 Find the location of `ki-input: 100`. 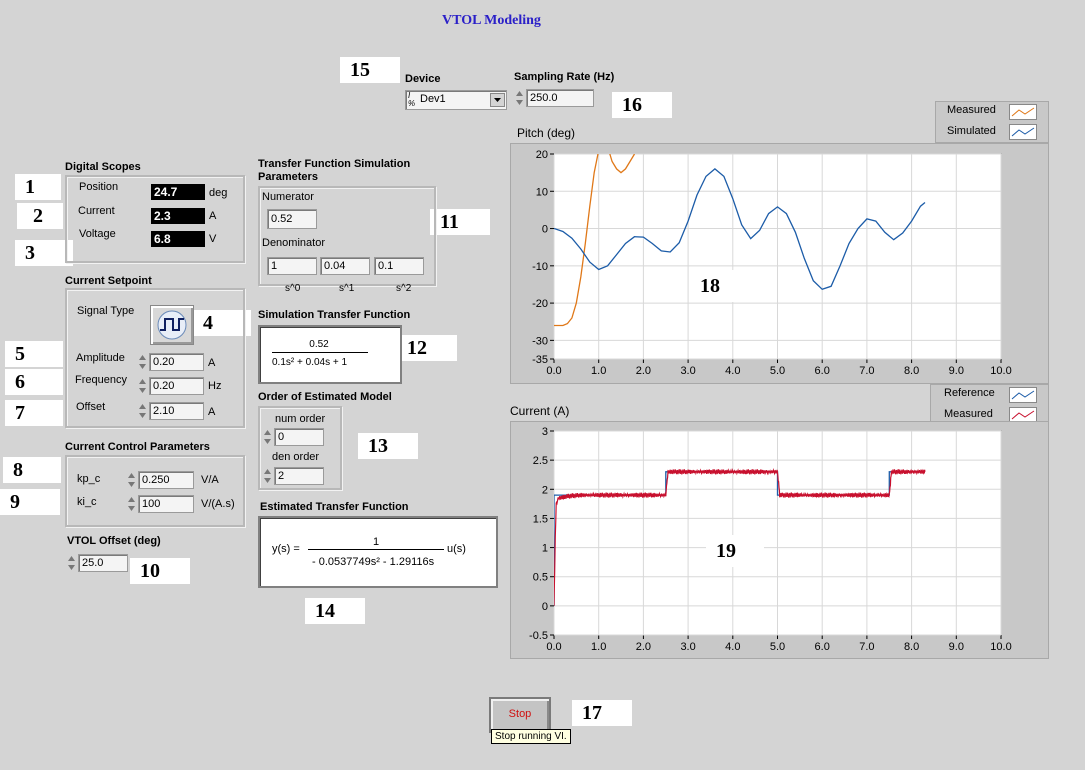

ki-input: 100 is located at coordinates (166, 504).